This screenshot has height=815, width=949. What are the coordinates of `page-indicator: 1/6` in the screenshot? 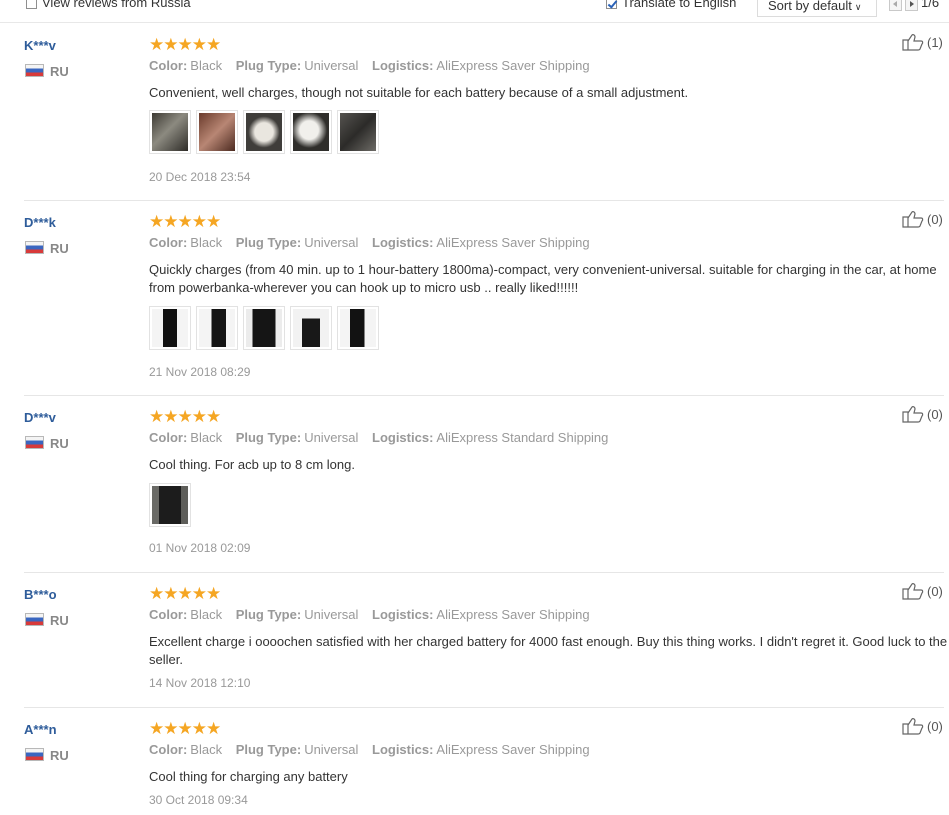 It's located at (930, 5).